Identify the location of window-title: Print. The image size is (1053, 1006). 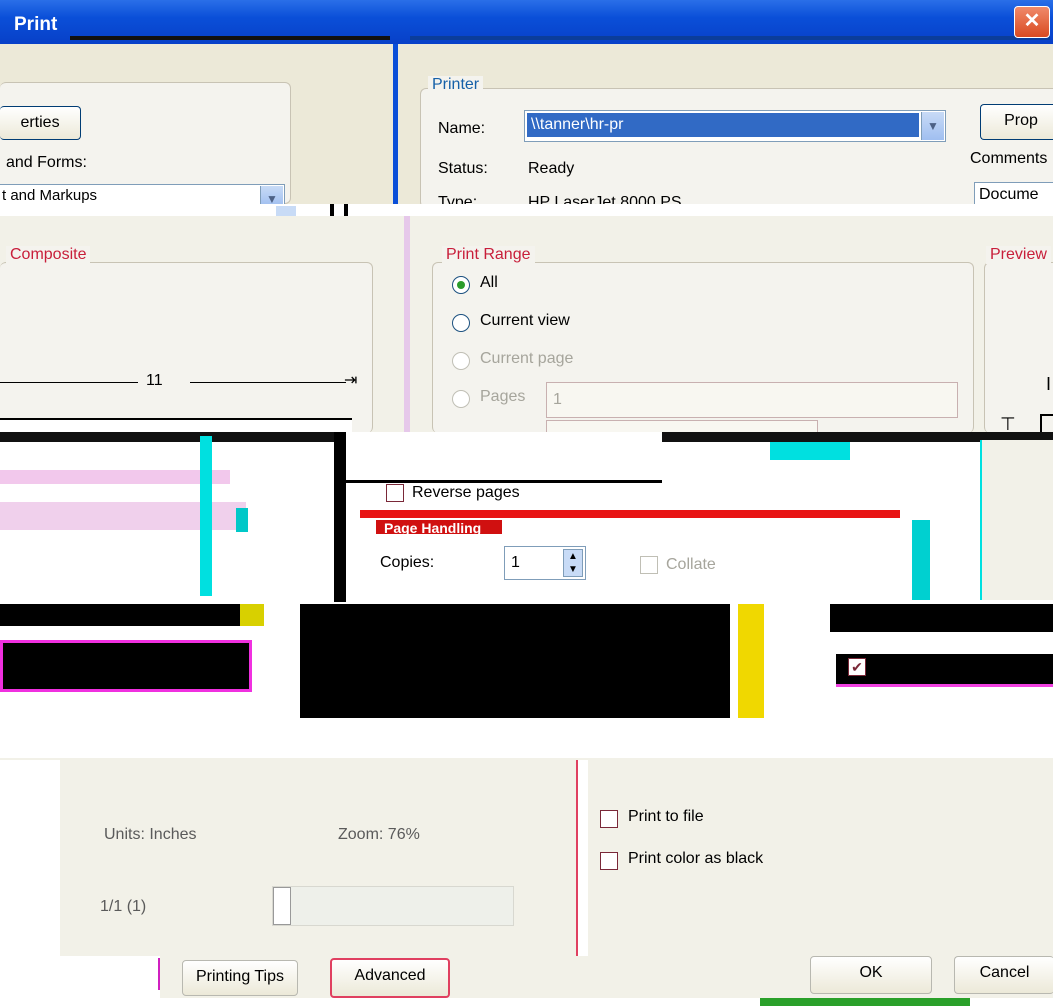
(36, 24).